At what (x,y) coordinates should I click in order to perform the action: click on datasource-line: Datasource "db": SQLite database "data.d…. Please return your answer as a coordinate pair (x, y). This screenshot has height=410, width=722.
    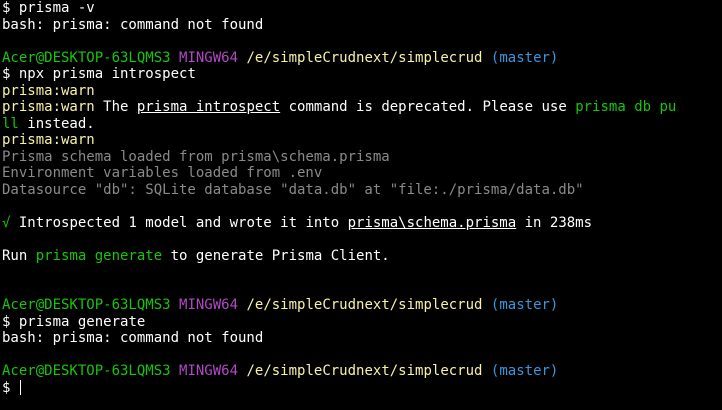
    Looking at the image, I should click on (293, 189).